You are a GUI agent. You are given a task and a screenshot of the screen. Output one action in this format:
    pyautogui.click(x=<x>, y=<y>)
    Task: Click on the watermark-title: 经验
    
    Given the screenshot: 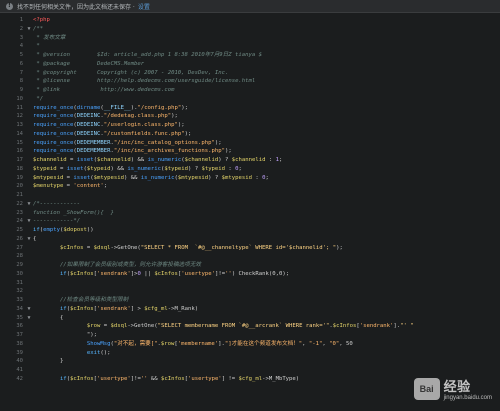 What is the action you would take?
    pyautogui.click(x=457, y=386)
    